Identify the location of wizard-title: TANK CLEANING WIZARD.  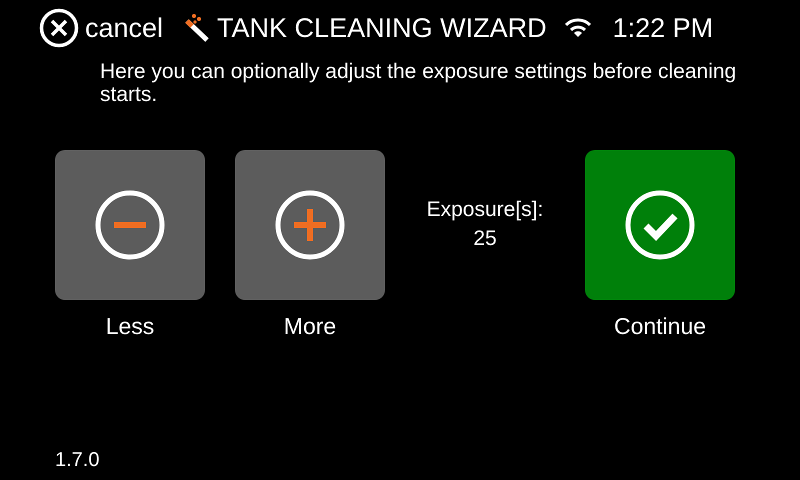
(382, 28).